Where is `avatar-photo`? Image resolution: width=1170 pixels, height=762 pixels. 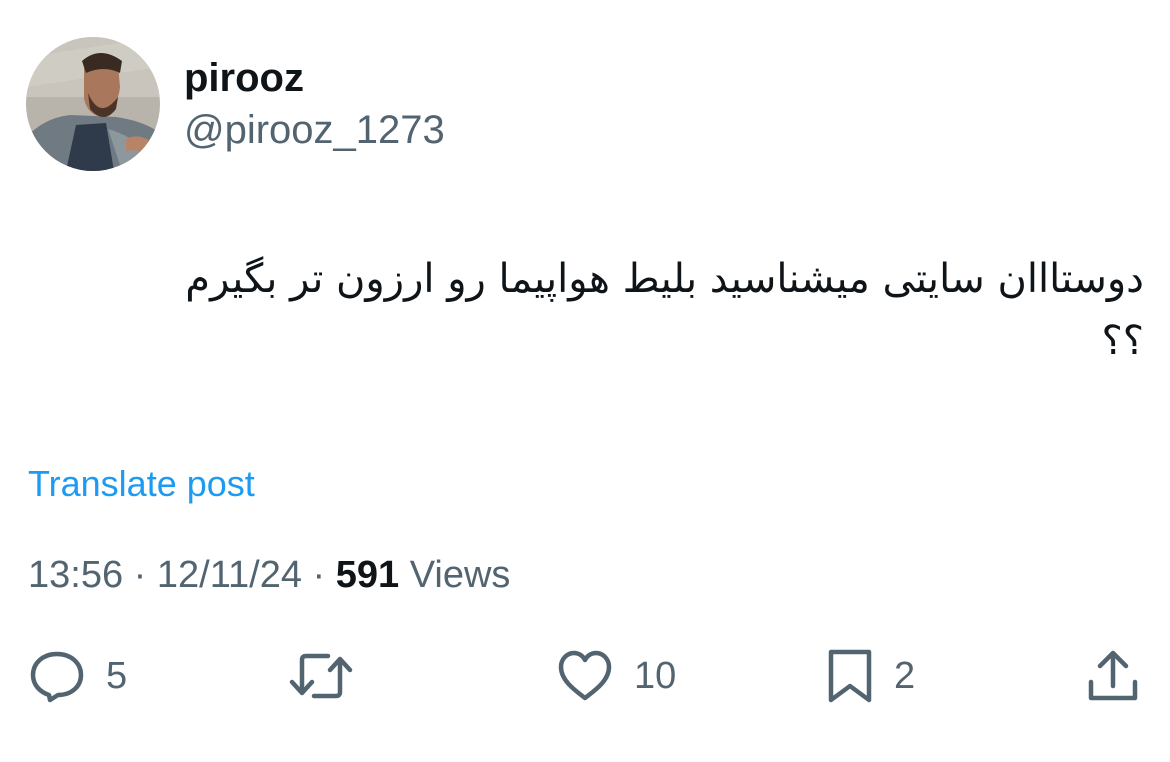
avatar-photo is located at coordinates (93, 104).